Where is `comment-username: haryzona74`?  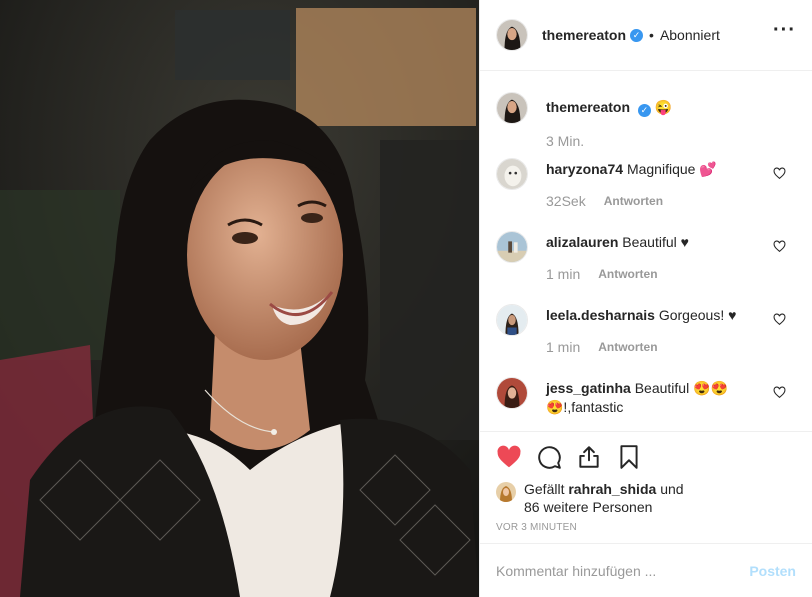
comment-username: haryzona74 is located at coordinates (584, 169).